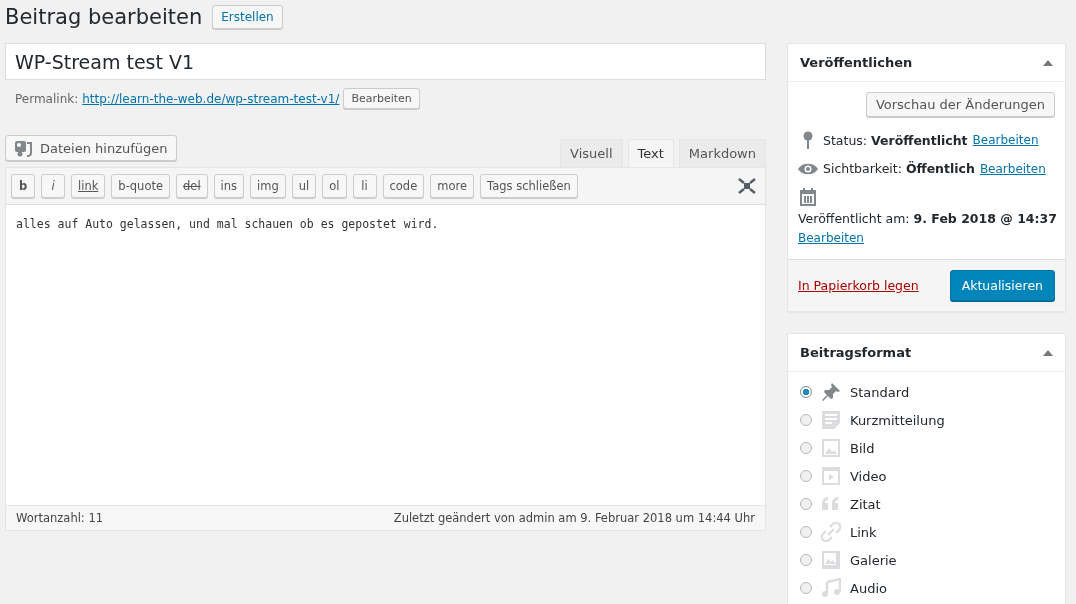  I want to click on editor-tab: Markdown, so click(722, 153).